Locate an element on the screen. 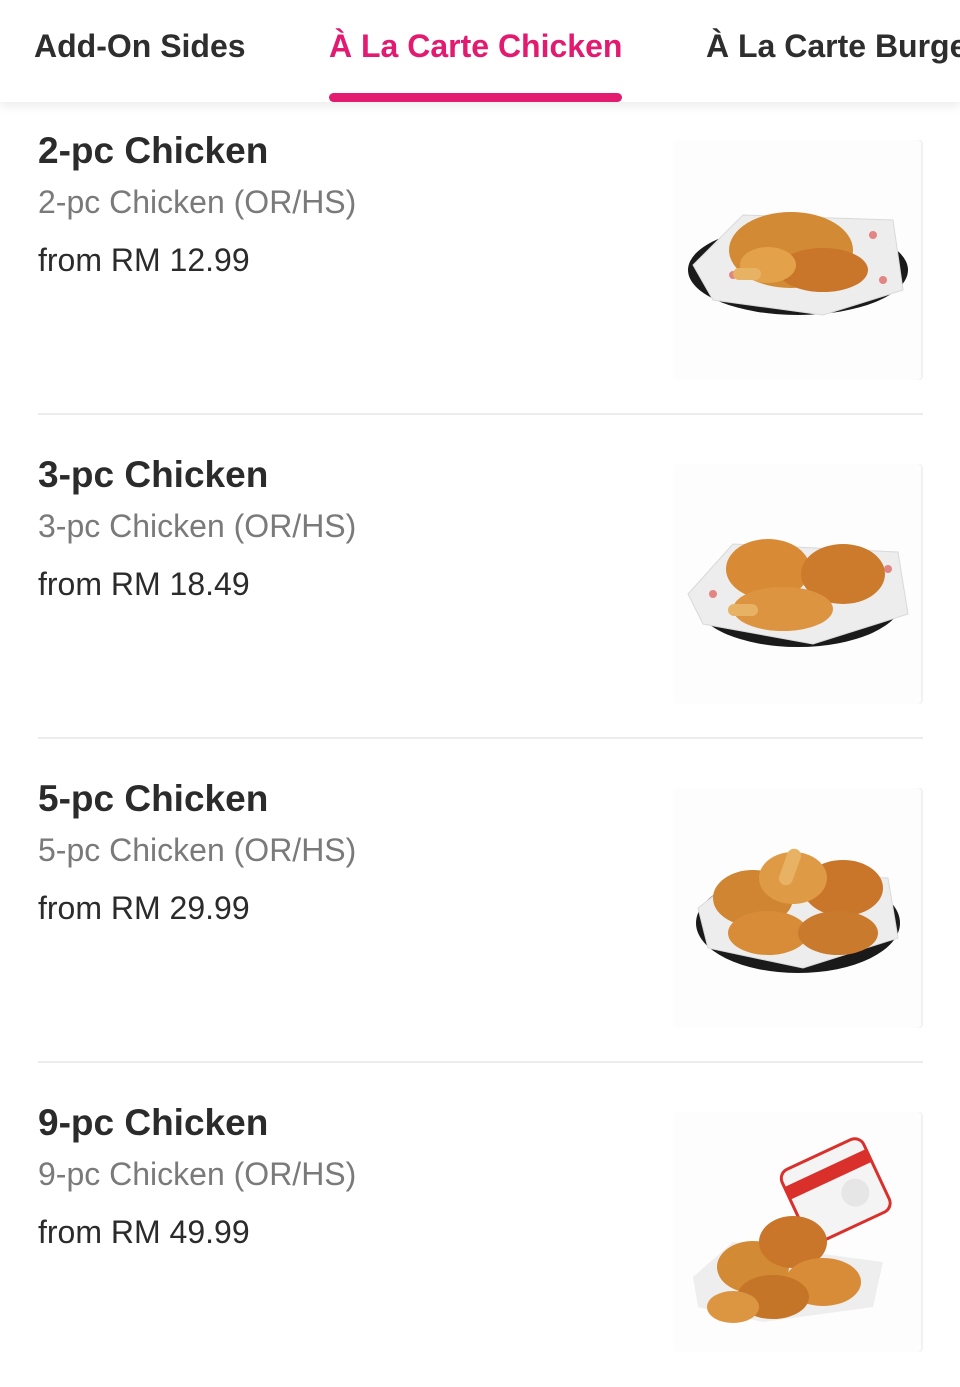 The width and height of the screenshot is (960, 1387). item-price: from RM 12.99 is located at coordinates (144, 260).